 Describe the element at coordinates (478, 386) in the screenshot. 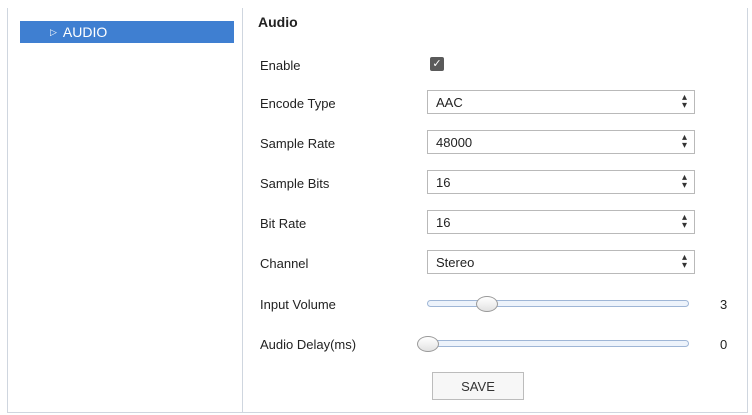

I see `save-button: SAVE` at that location.